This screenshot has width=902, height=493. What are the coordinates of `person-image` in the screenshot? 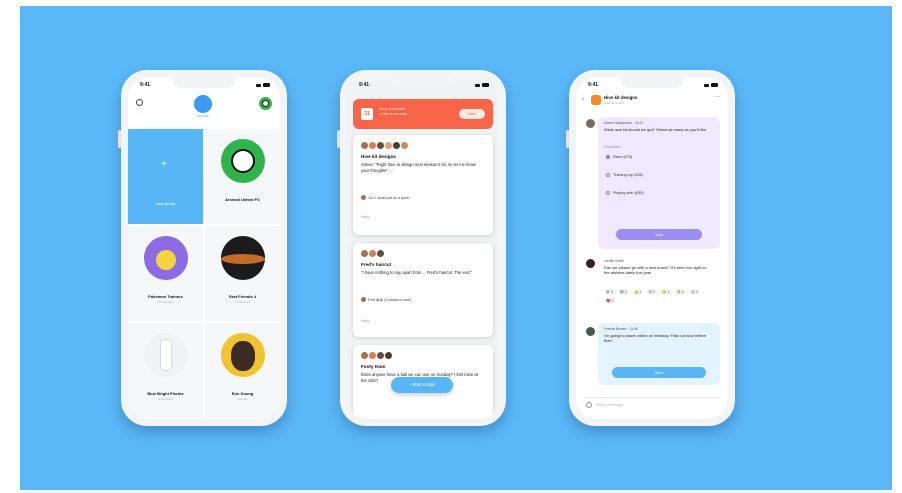 It's located at (243, 355).